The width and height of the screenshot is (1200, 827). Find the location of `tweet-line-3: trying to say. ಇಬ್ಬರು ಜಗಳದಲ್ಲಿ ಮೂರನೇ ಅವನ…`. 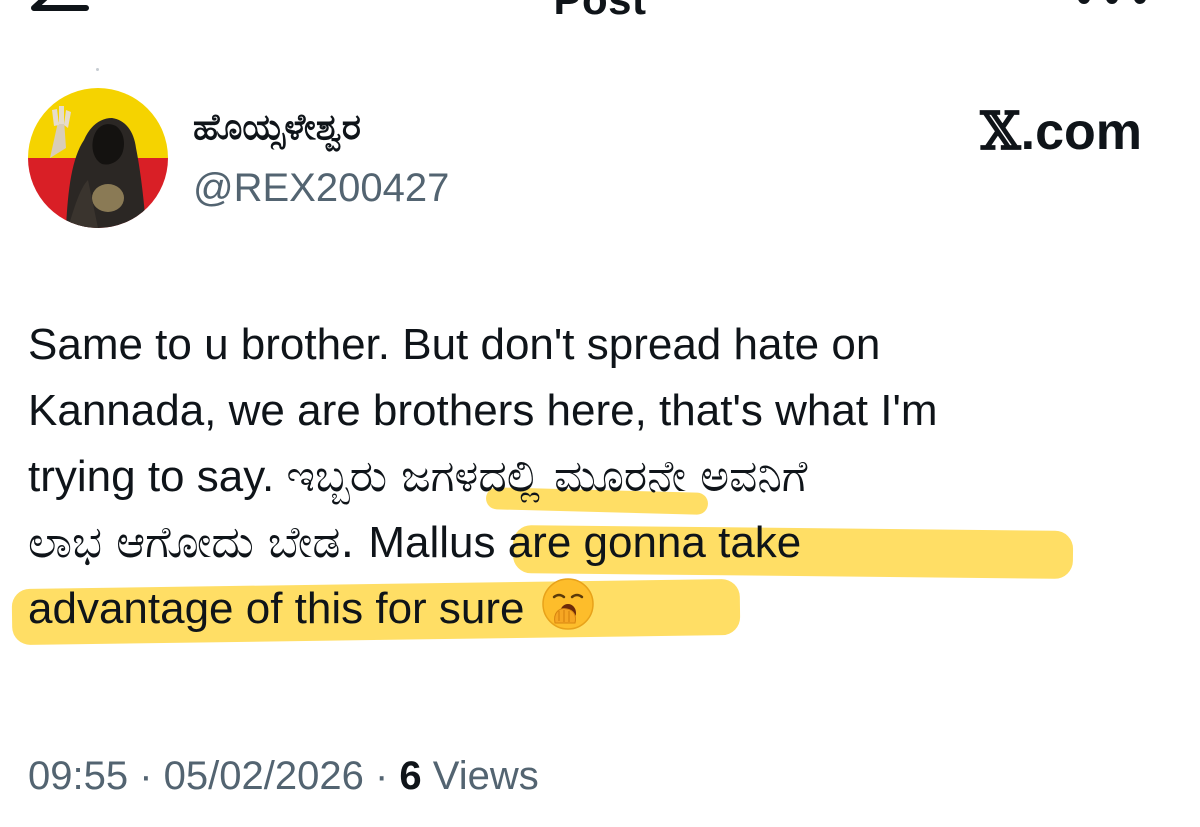

tweet-line-3: trying to say. ಇಬ್ಬರು ಜಗಳದಲ್ಲಿ ಮೂರನೇ ಅವನ… is located at coordinates (603, 479).